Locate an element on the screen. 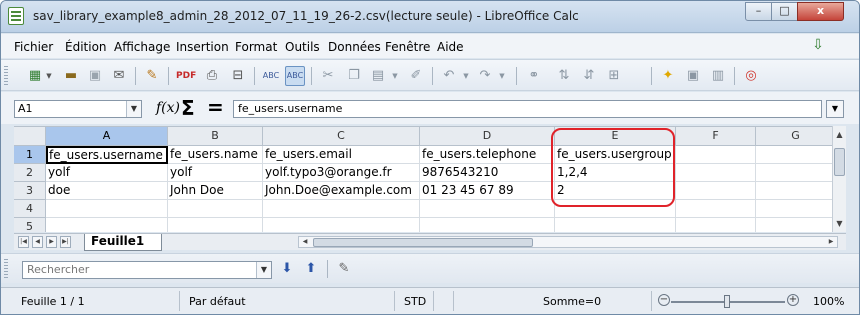 The height and width of the screenshot is (315, 860). menu-fenetre: Fenêtre is located at coordinates (407, 47).